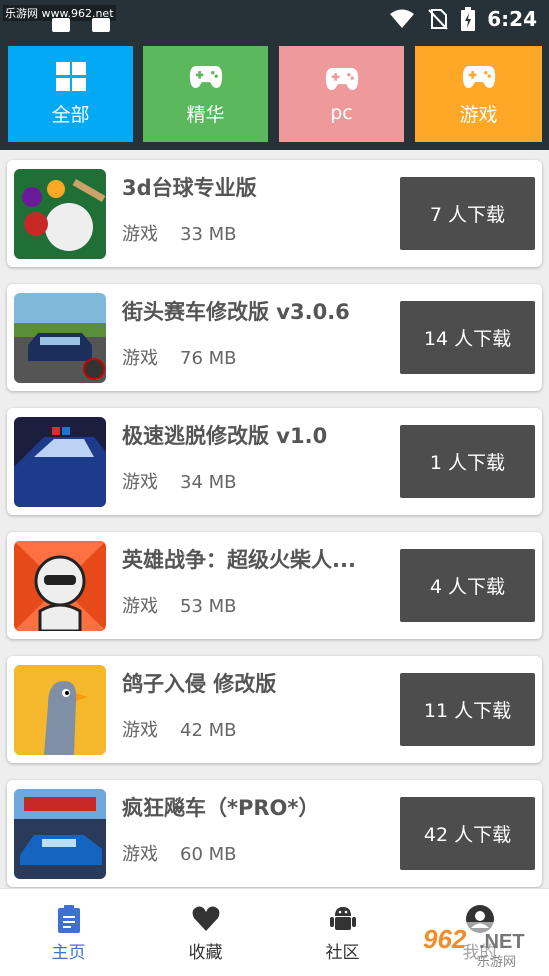 Image resolution: width=549 pixels, height=976 pixels. What do you see at coordinates (496, 962) in the screenshot?
I see `svg-text: 乐游网` at bounding box center [496, 962].